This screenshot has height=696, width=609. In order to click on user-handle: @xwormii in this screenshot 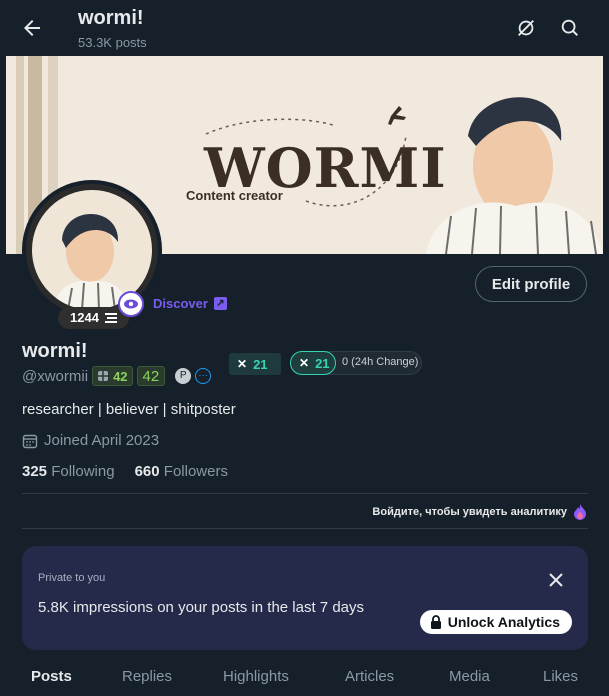, I will do `click(55, 376)`.